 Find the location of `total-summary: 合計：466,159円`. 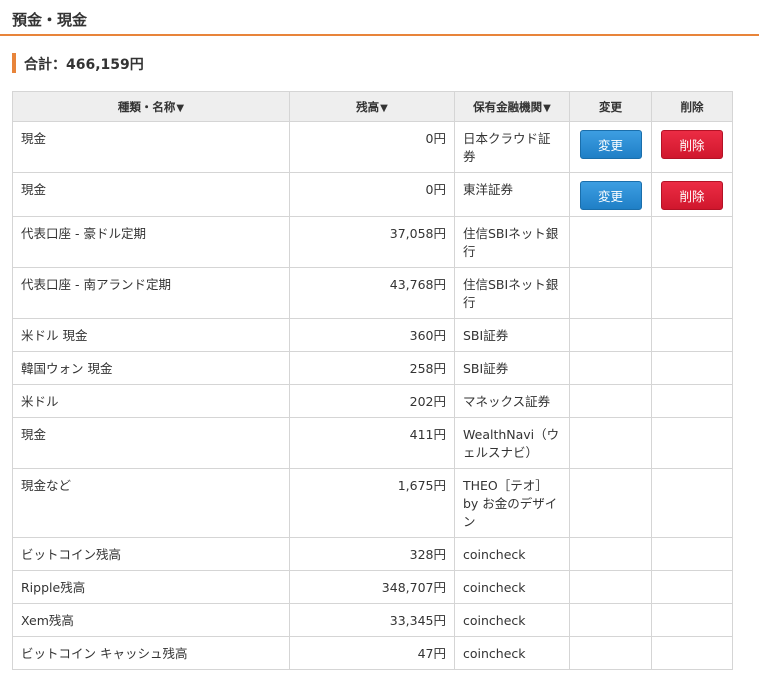

total-summary: 合計：466,159円 is located at coordinates (379, 68).